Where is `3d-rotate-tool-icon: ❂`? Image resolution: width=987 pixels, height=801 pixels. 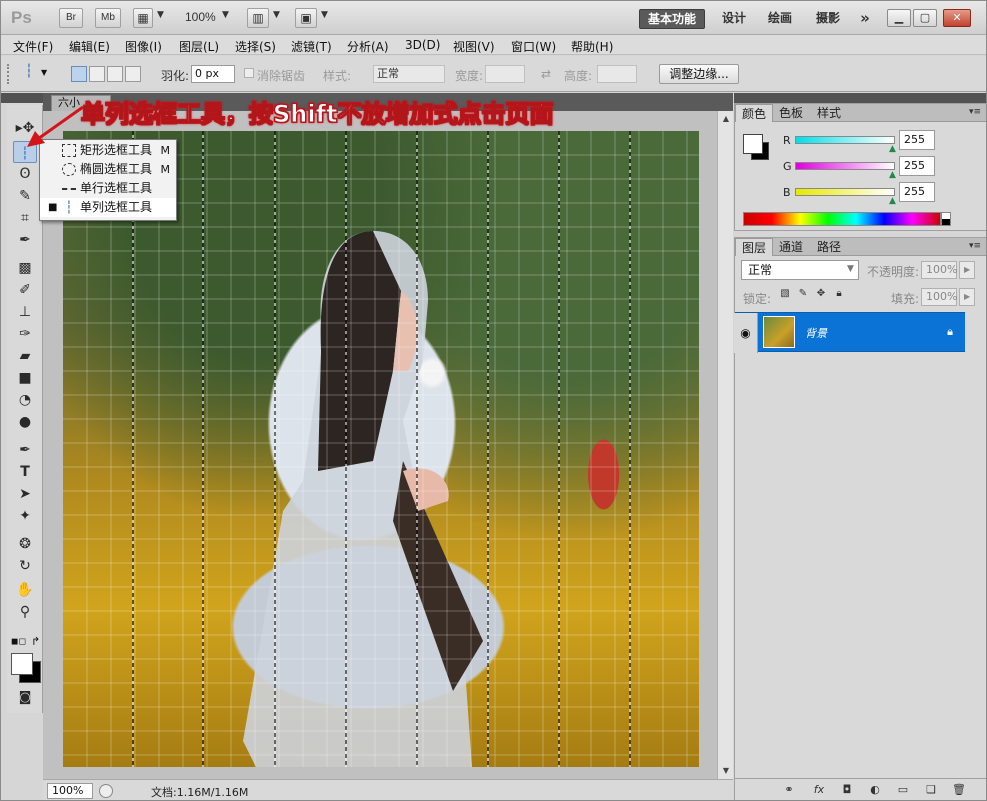
3d-rotate-tool-icon: ❂ is located at coordinates (25, 544).